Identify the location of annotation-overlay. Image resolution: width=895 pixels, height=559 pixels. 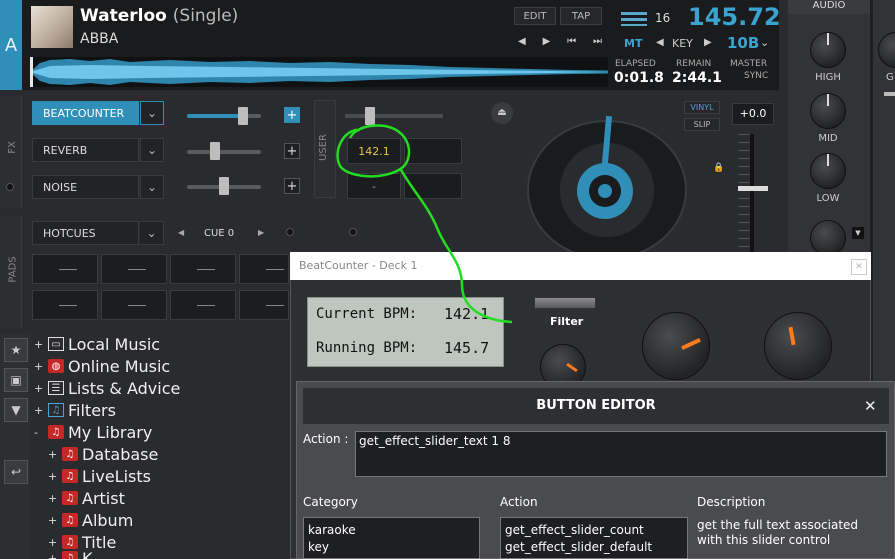
(424, 224).